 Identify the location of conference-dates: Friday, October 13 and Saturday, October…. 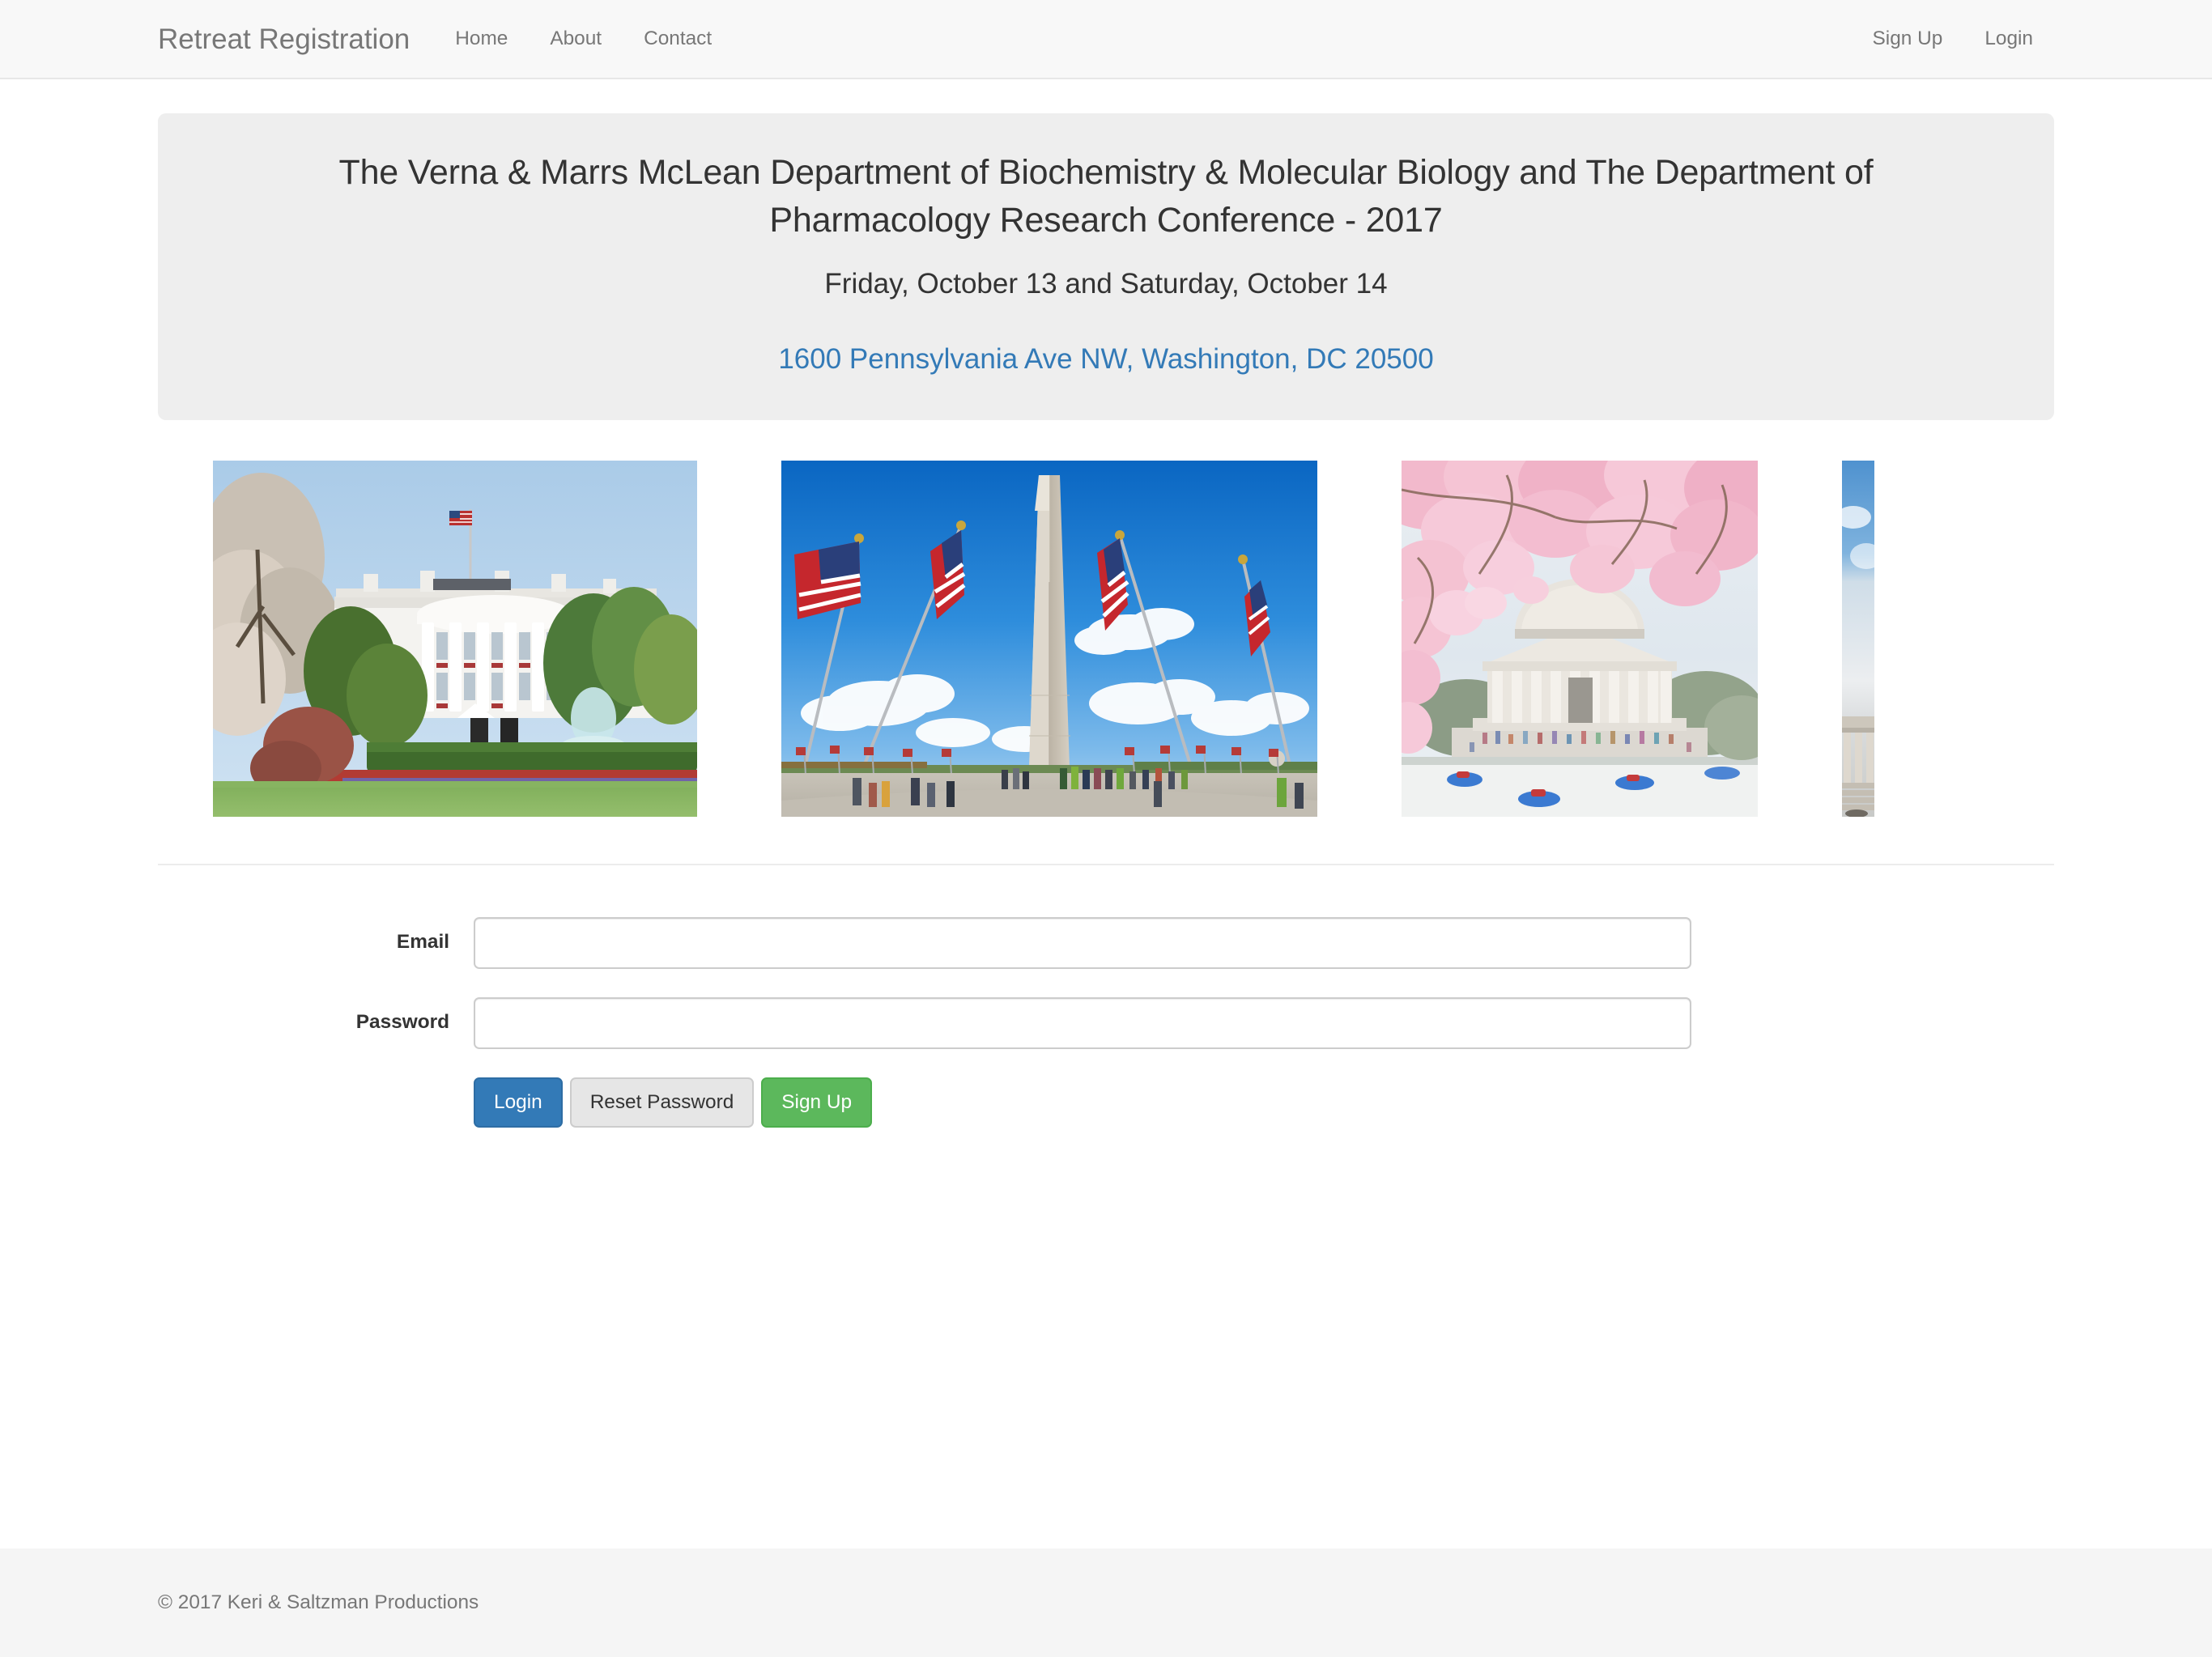
(1106, 283).